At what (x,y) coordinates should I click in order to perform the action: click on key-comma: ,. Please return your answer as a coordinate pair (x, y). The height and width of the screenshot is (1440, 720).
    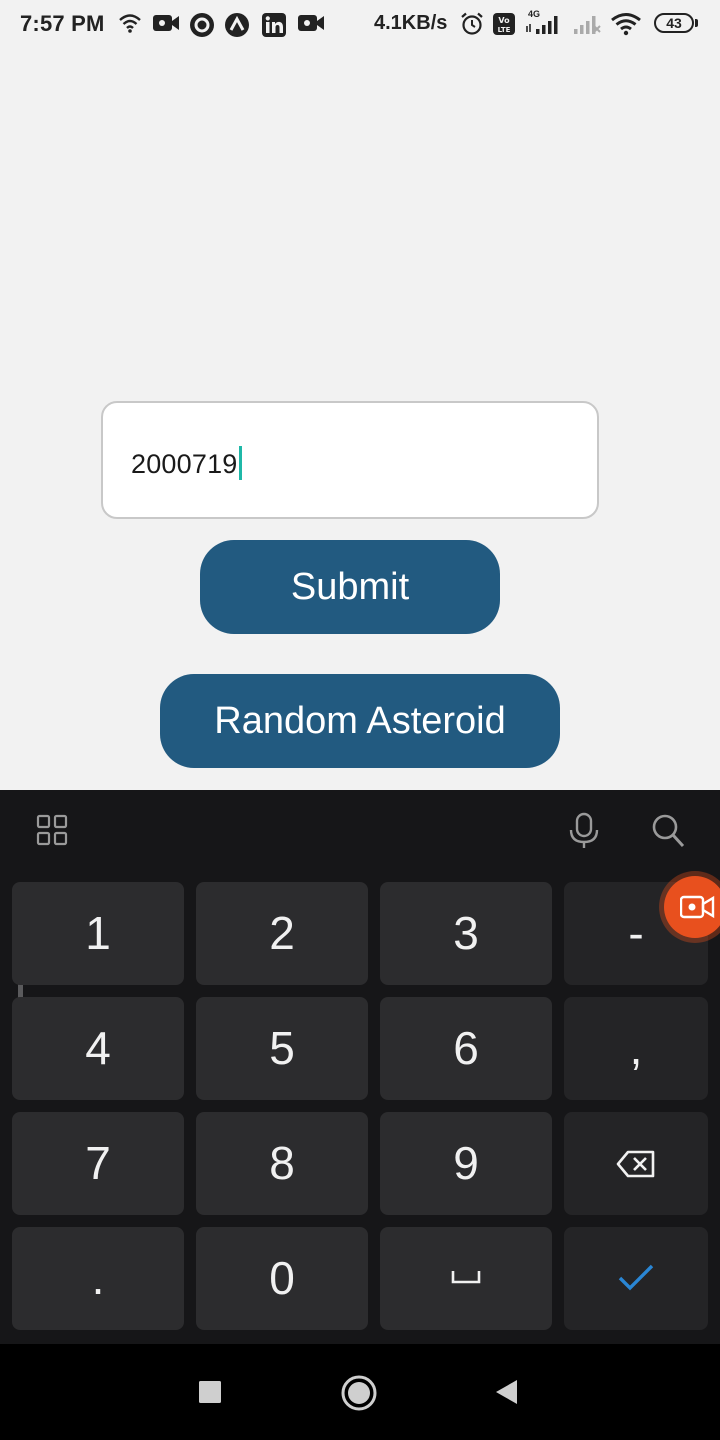
    Looking at the image, I should click on (636, 1048).